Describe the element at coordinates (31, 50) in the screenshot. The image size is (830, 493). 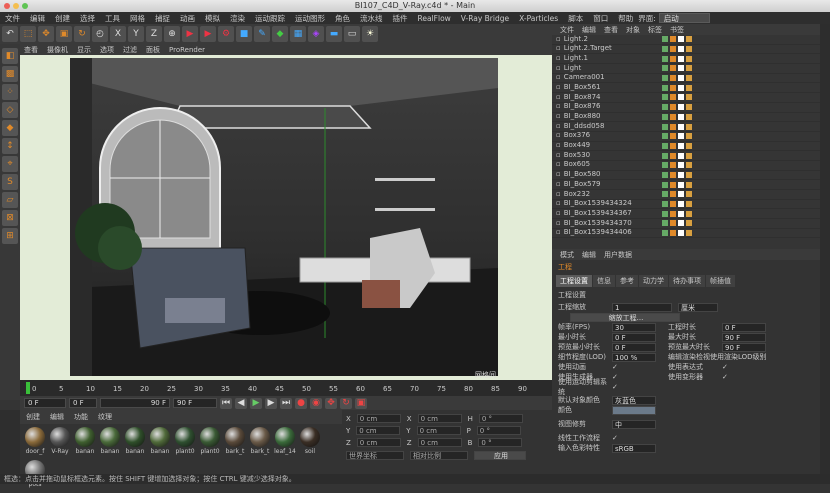
I see `vp-menu-view: 查看` at that location.